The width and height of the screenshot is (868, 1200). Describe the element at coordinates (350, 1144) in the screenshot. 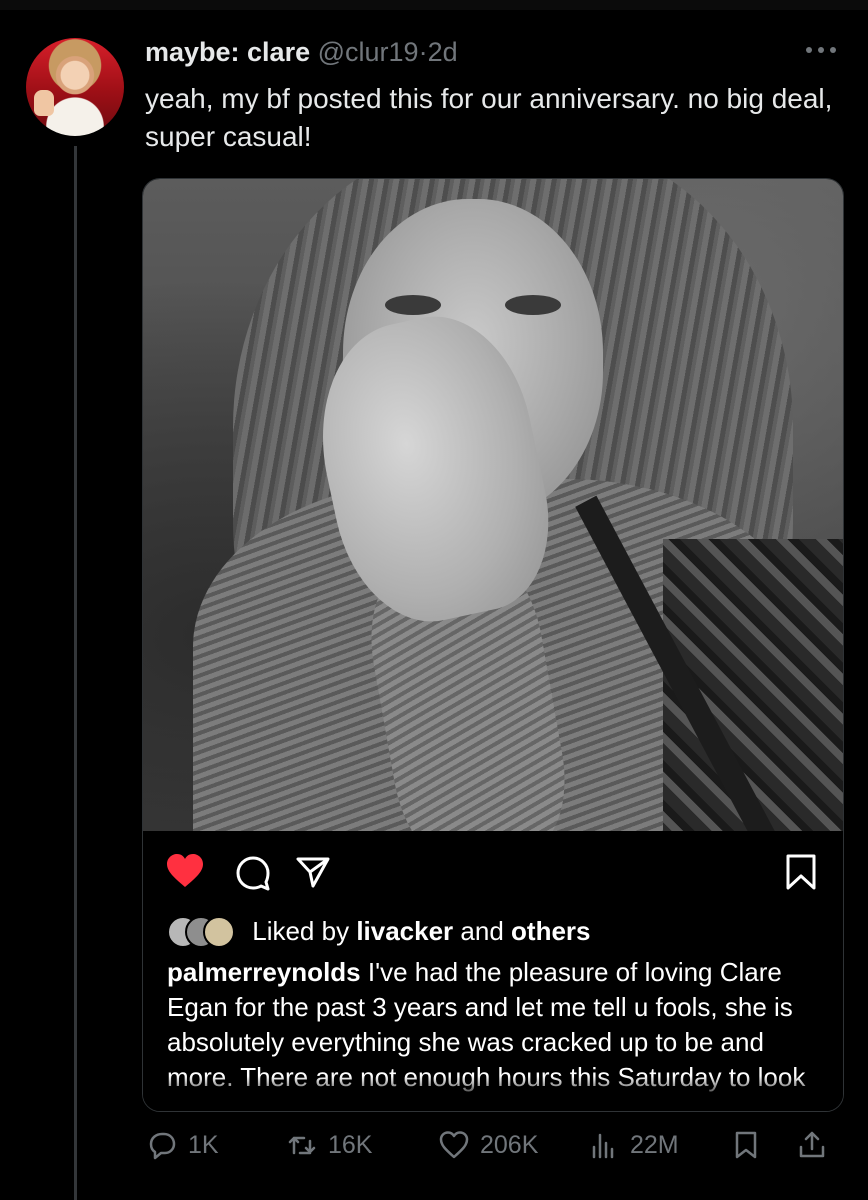

I see `retweet-count: 16K` at that location.